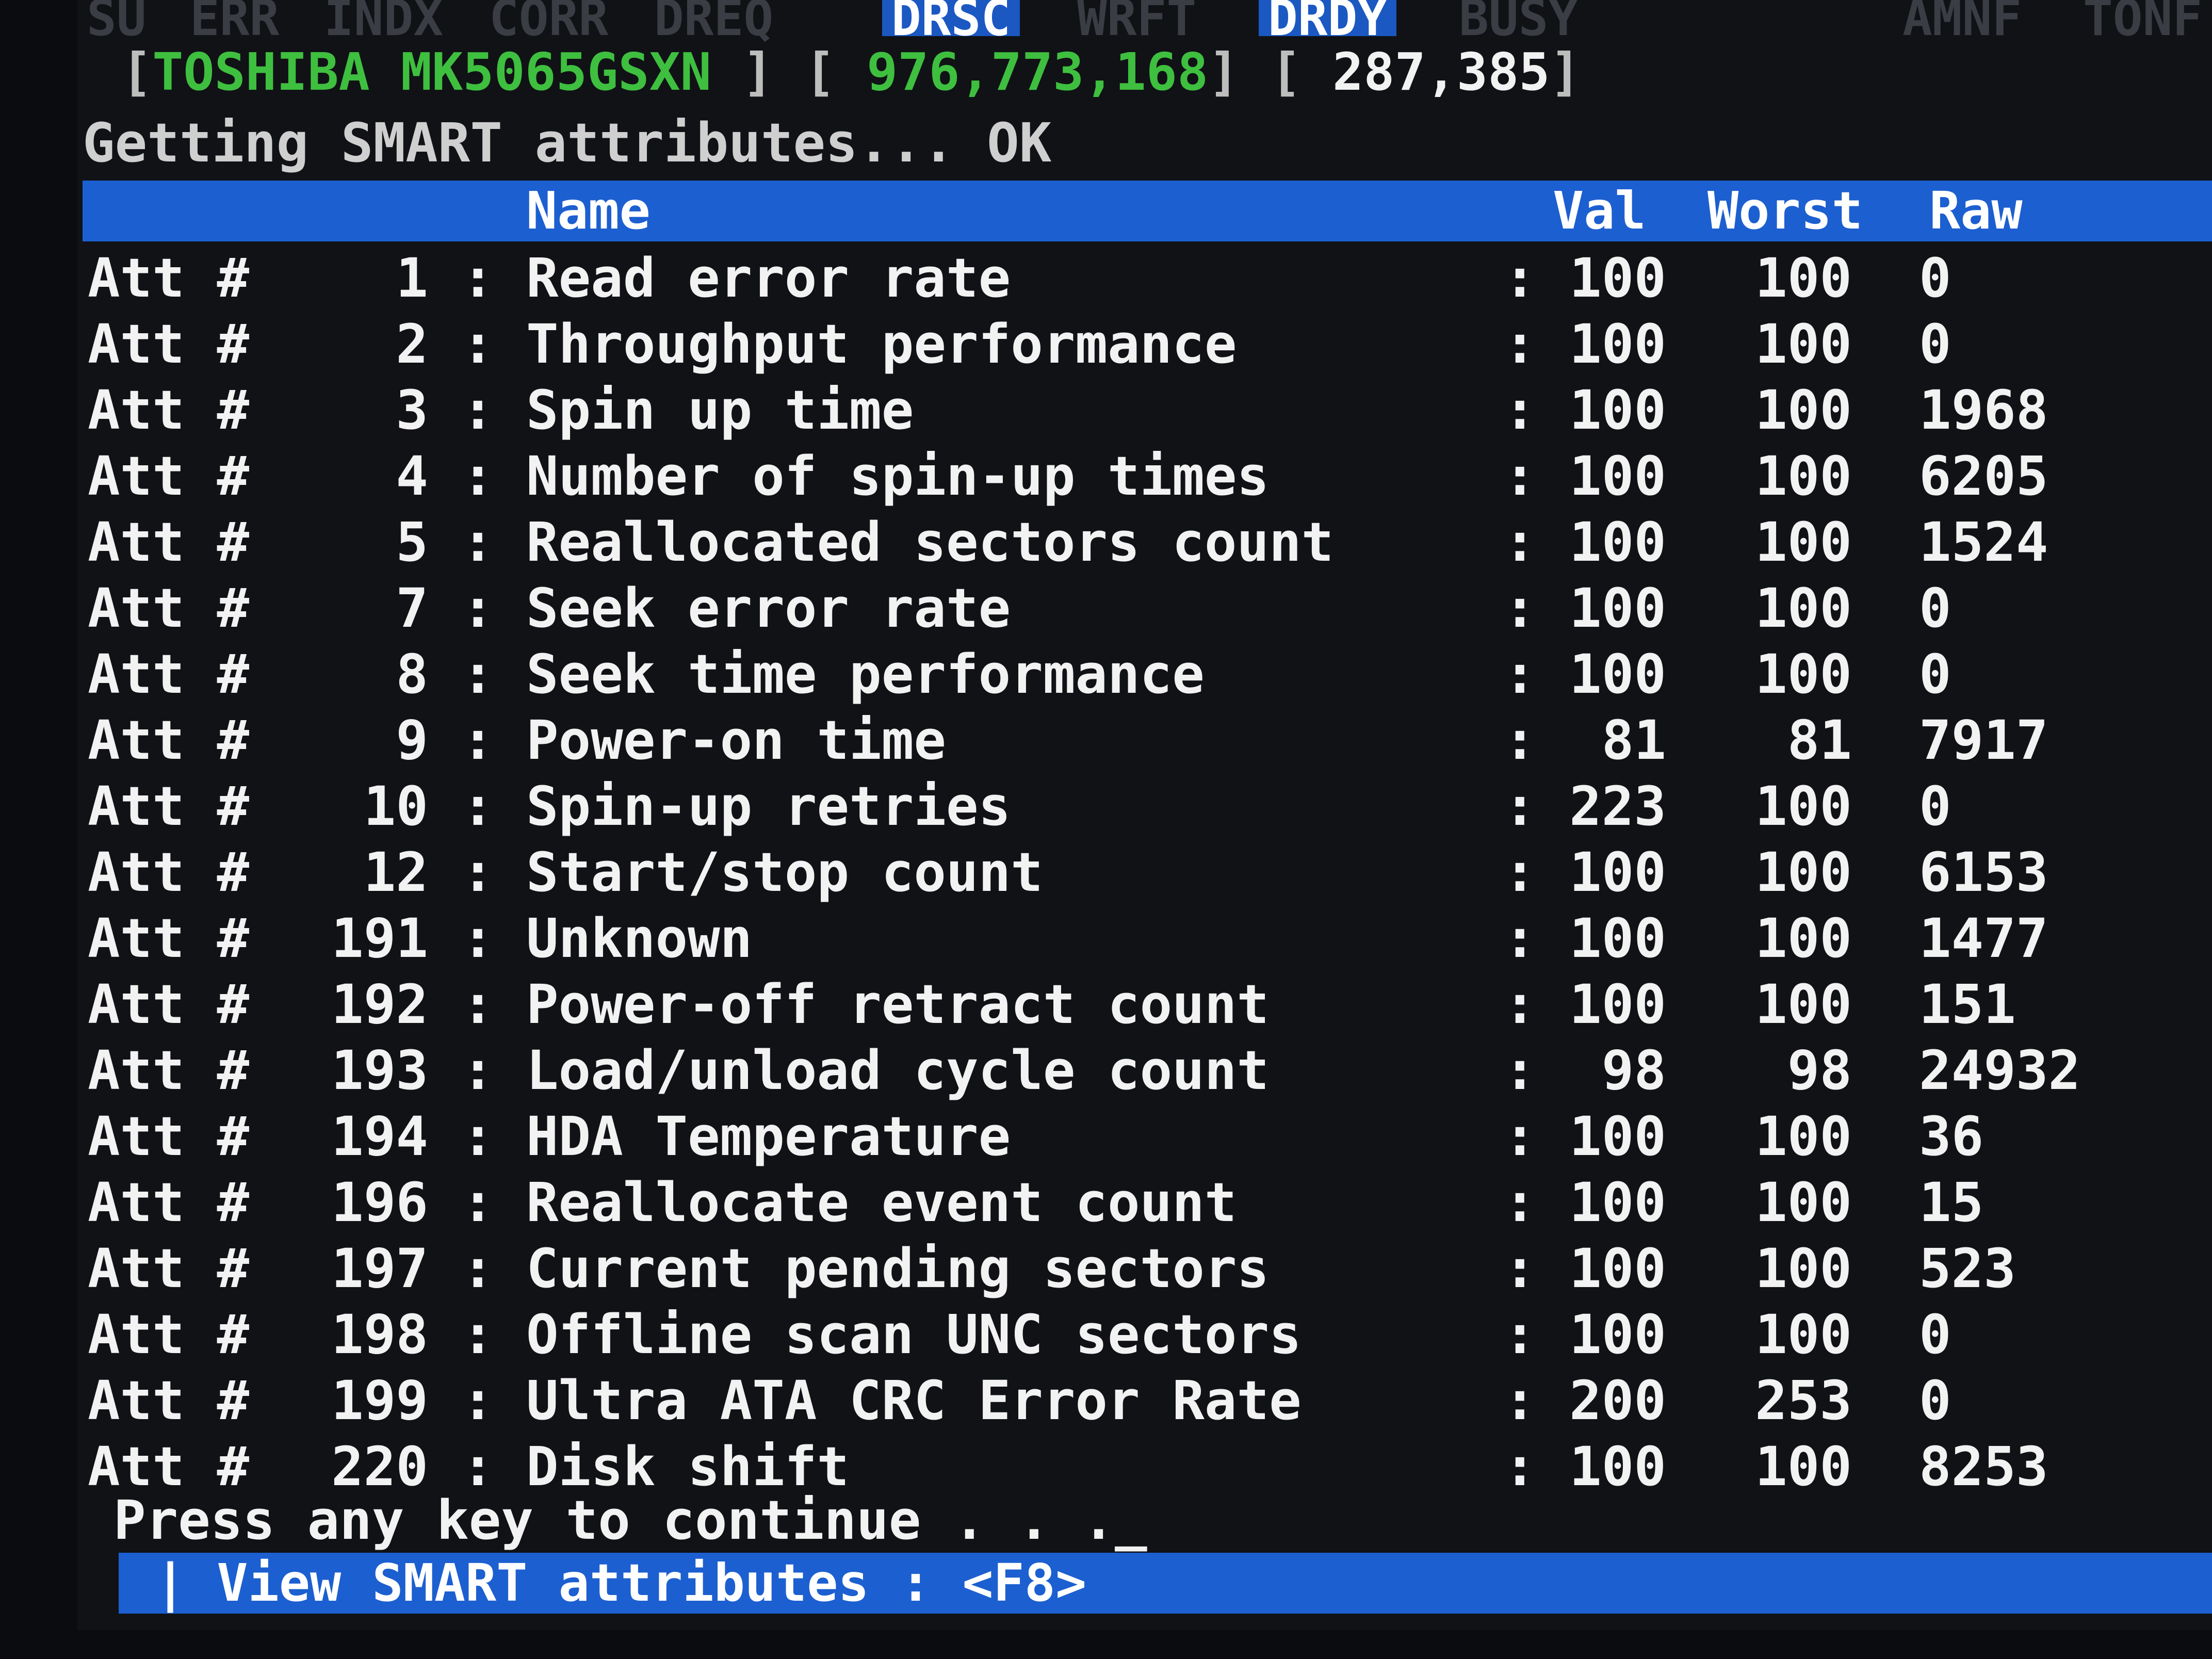 This screenshot has width=2212, height=1659. What do you see at coordinates (1147, 938) in the screenshot?
I see `table-row: Att #191: Unknown:100 100 1477` at bounding box center [1147, 938].